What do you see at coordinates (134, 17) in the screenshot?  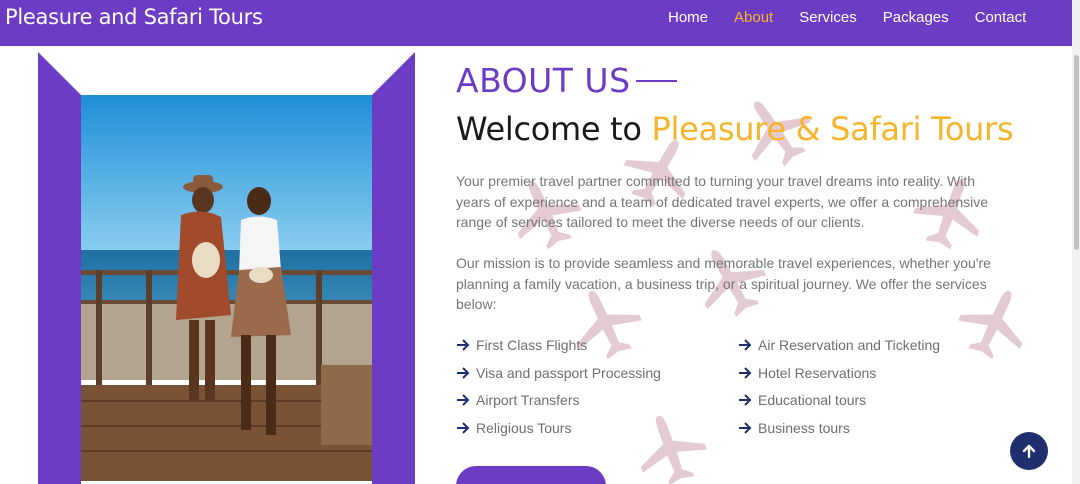 I see `brand-logo: Pleasure and Safari Tours` at bounding box center [134, 17].